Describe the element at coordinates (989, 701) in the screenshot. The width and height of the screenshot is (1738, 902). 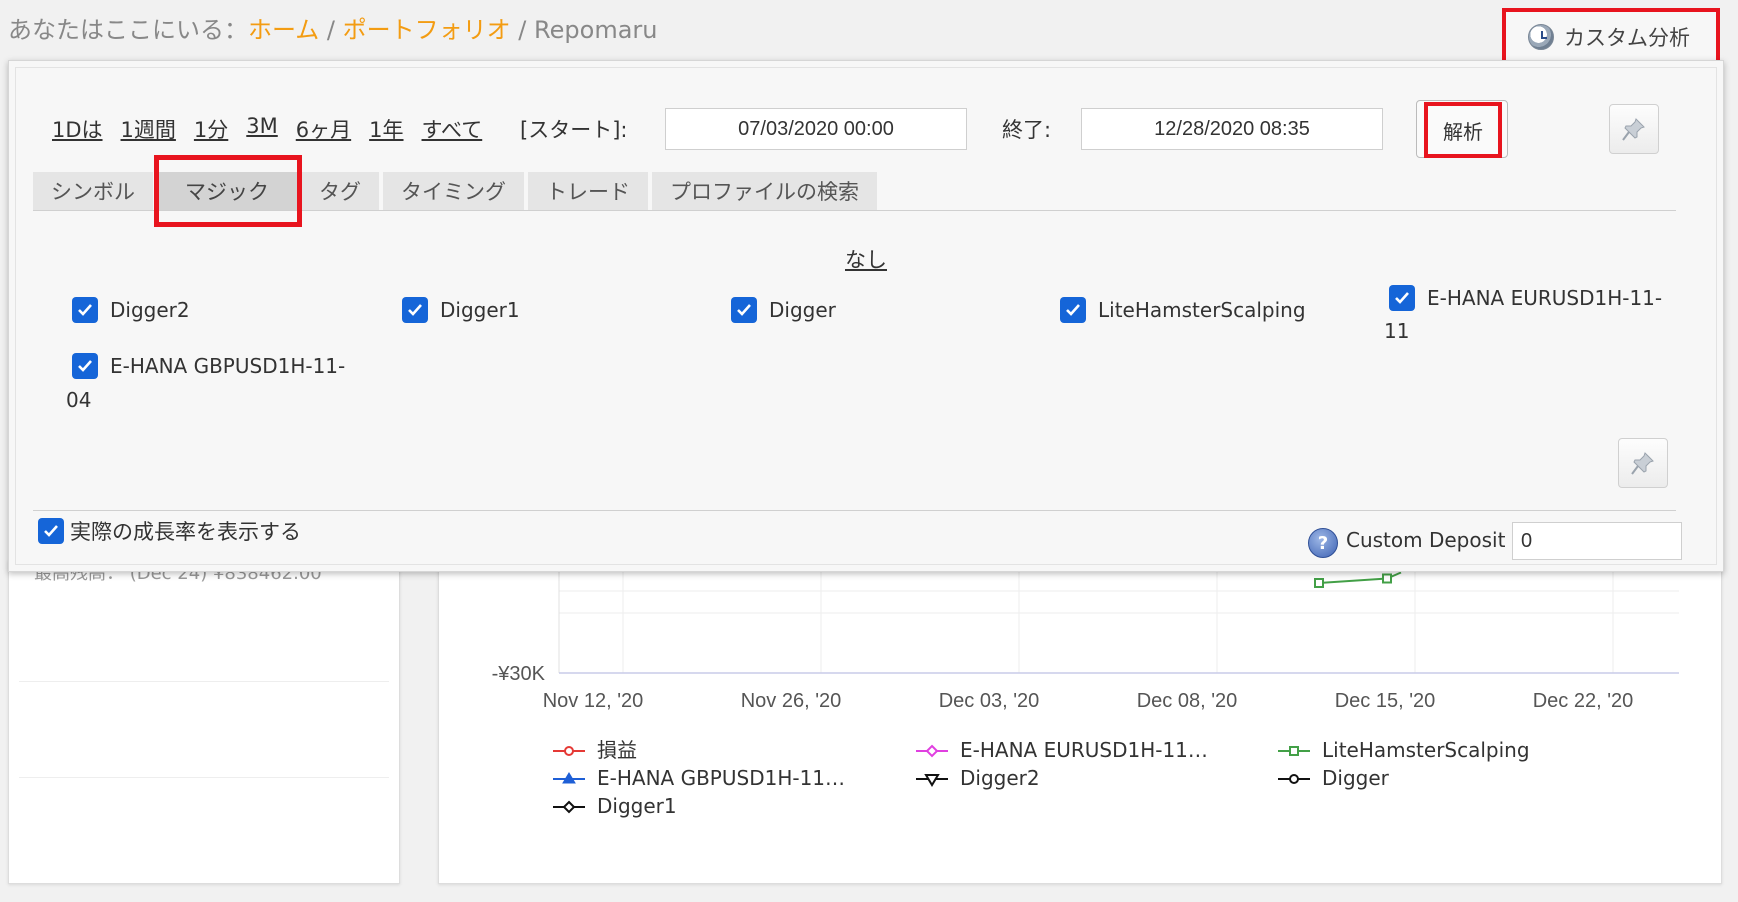
I see `x-tick-label: Dec 03, '20` at that location.